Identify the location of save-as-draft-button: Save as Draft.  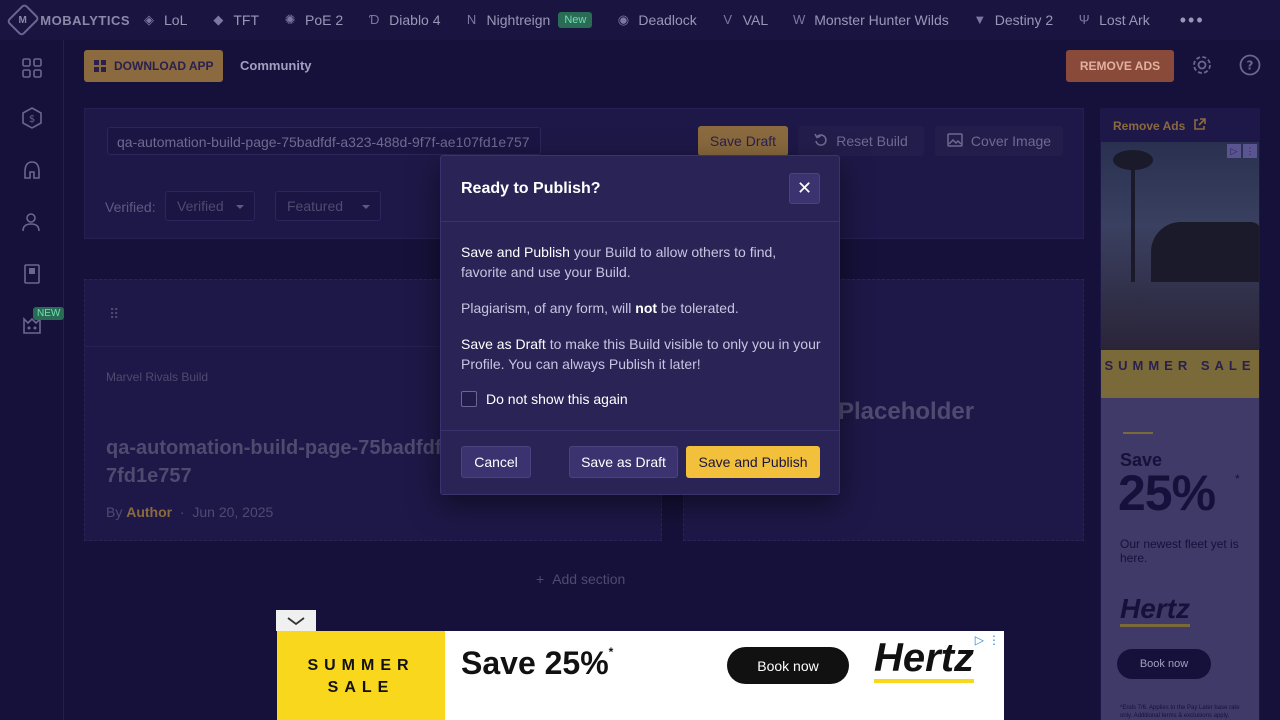
(623, 462).